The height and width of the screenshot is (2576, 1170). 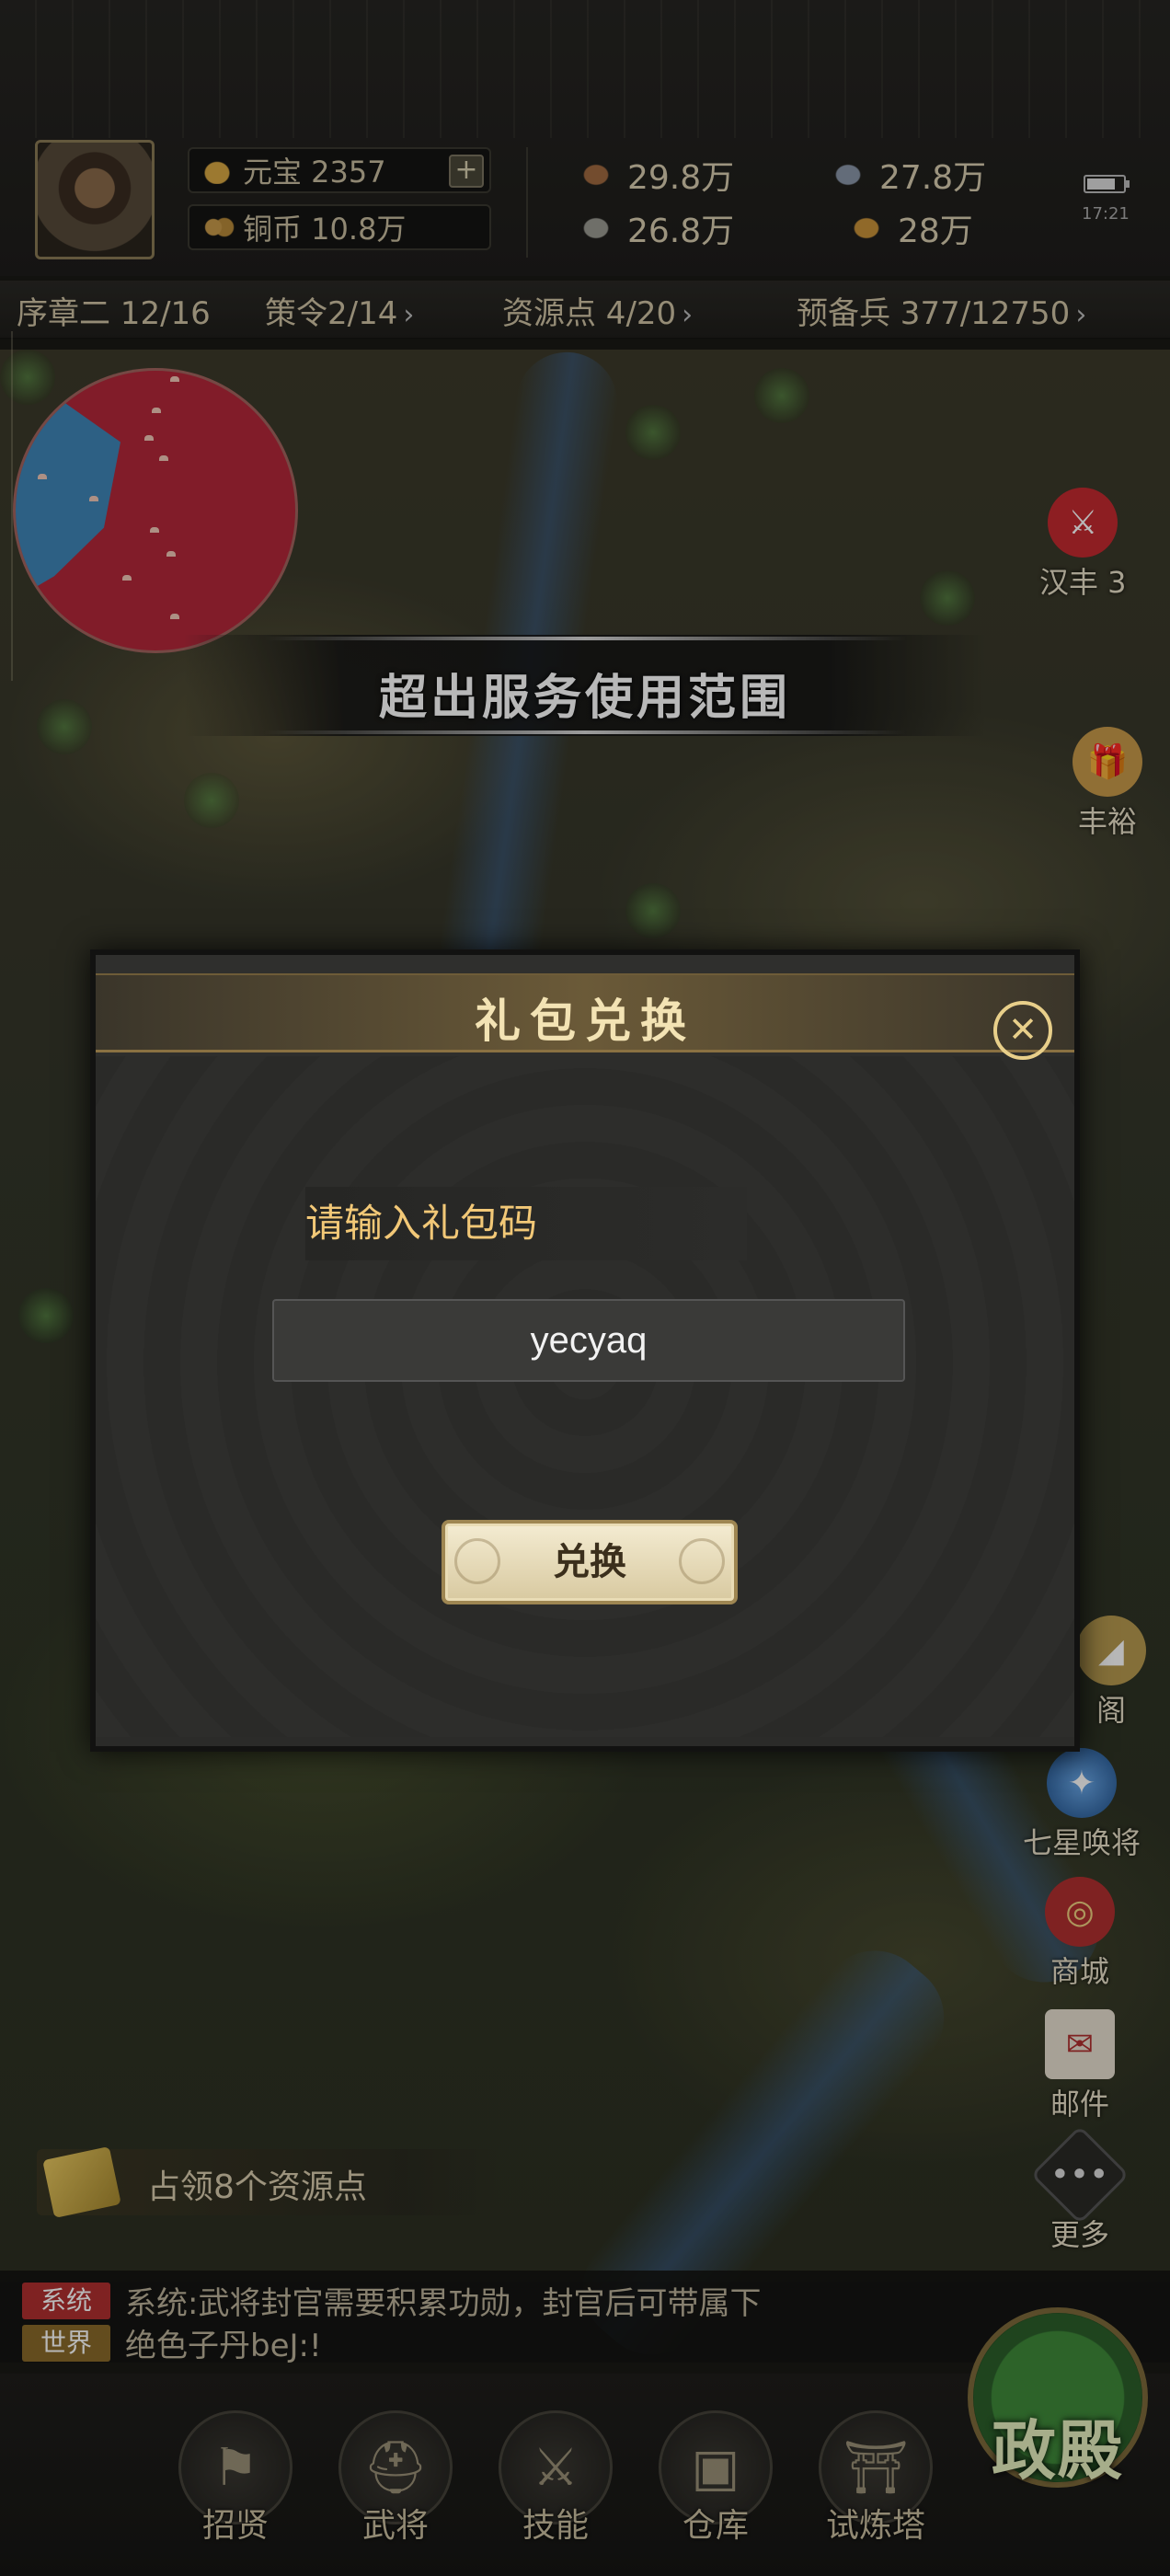 I want to click on skills-button: ⚔ 技能, so click(x=555, y=2478).